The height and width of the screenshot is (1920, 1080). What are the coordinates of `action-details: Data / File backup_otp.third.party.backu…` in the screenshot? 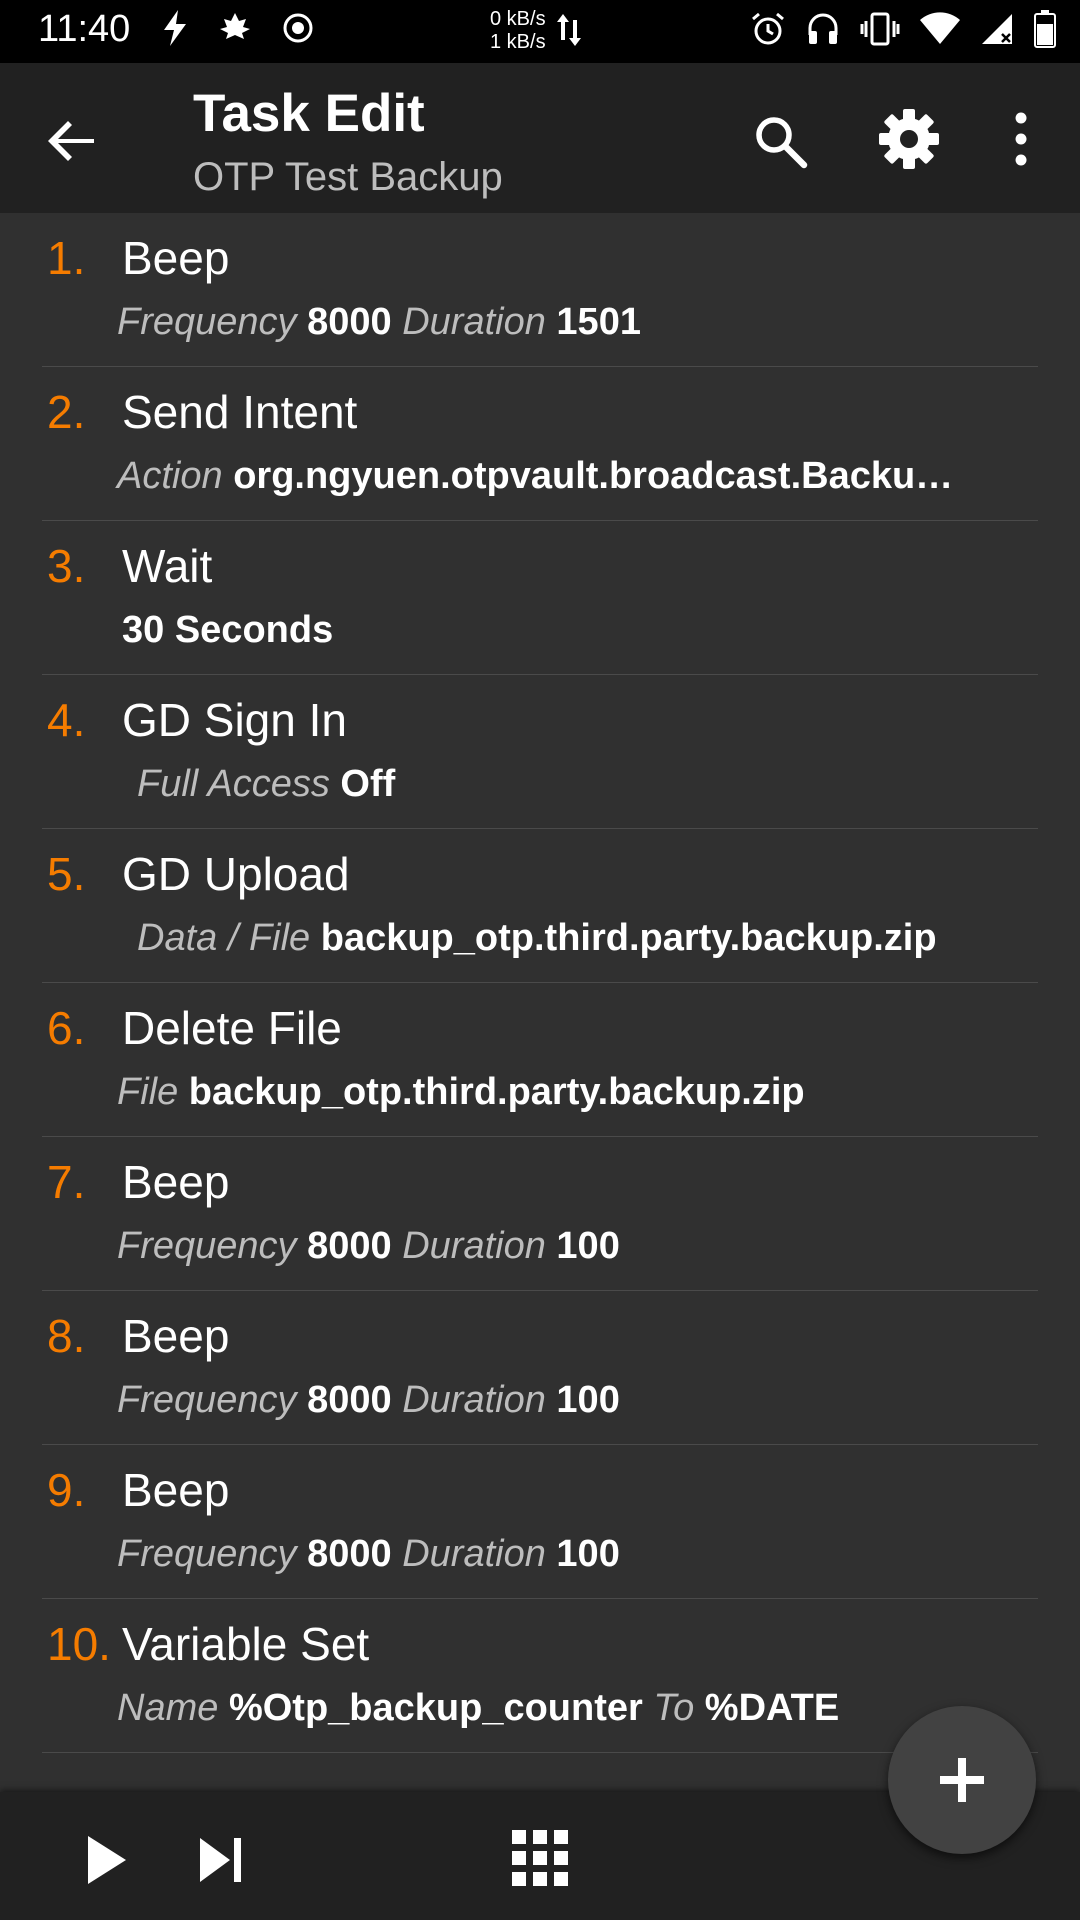 It's located at (537, 938).